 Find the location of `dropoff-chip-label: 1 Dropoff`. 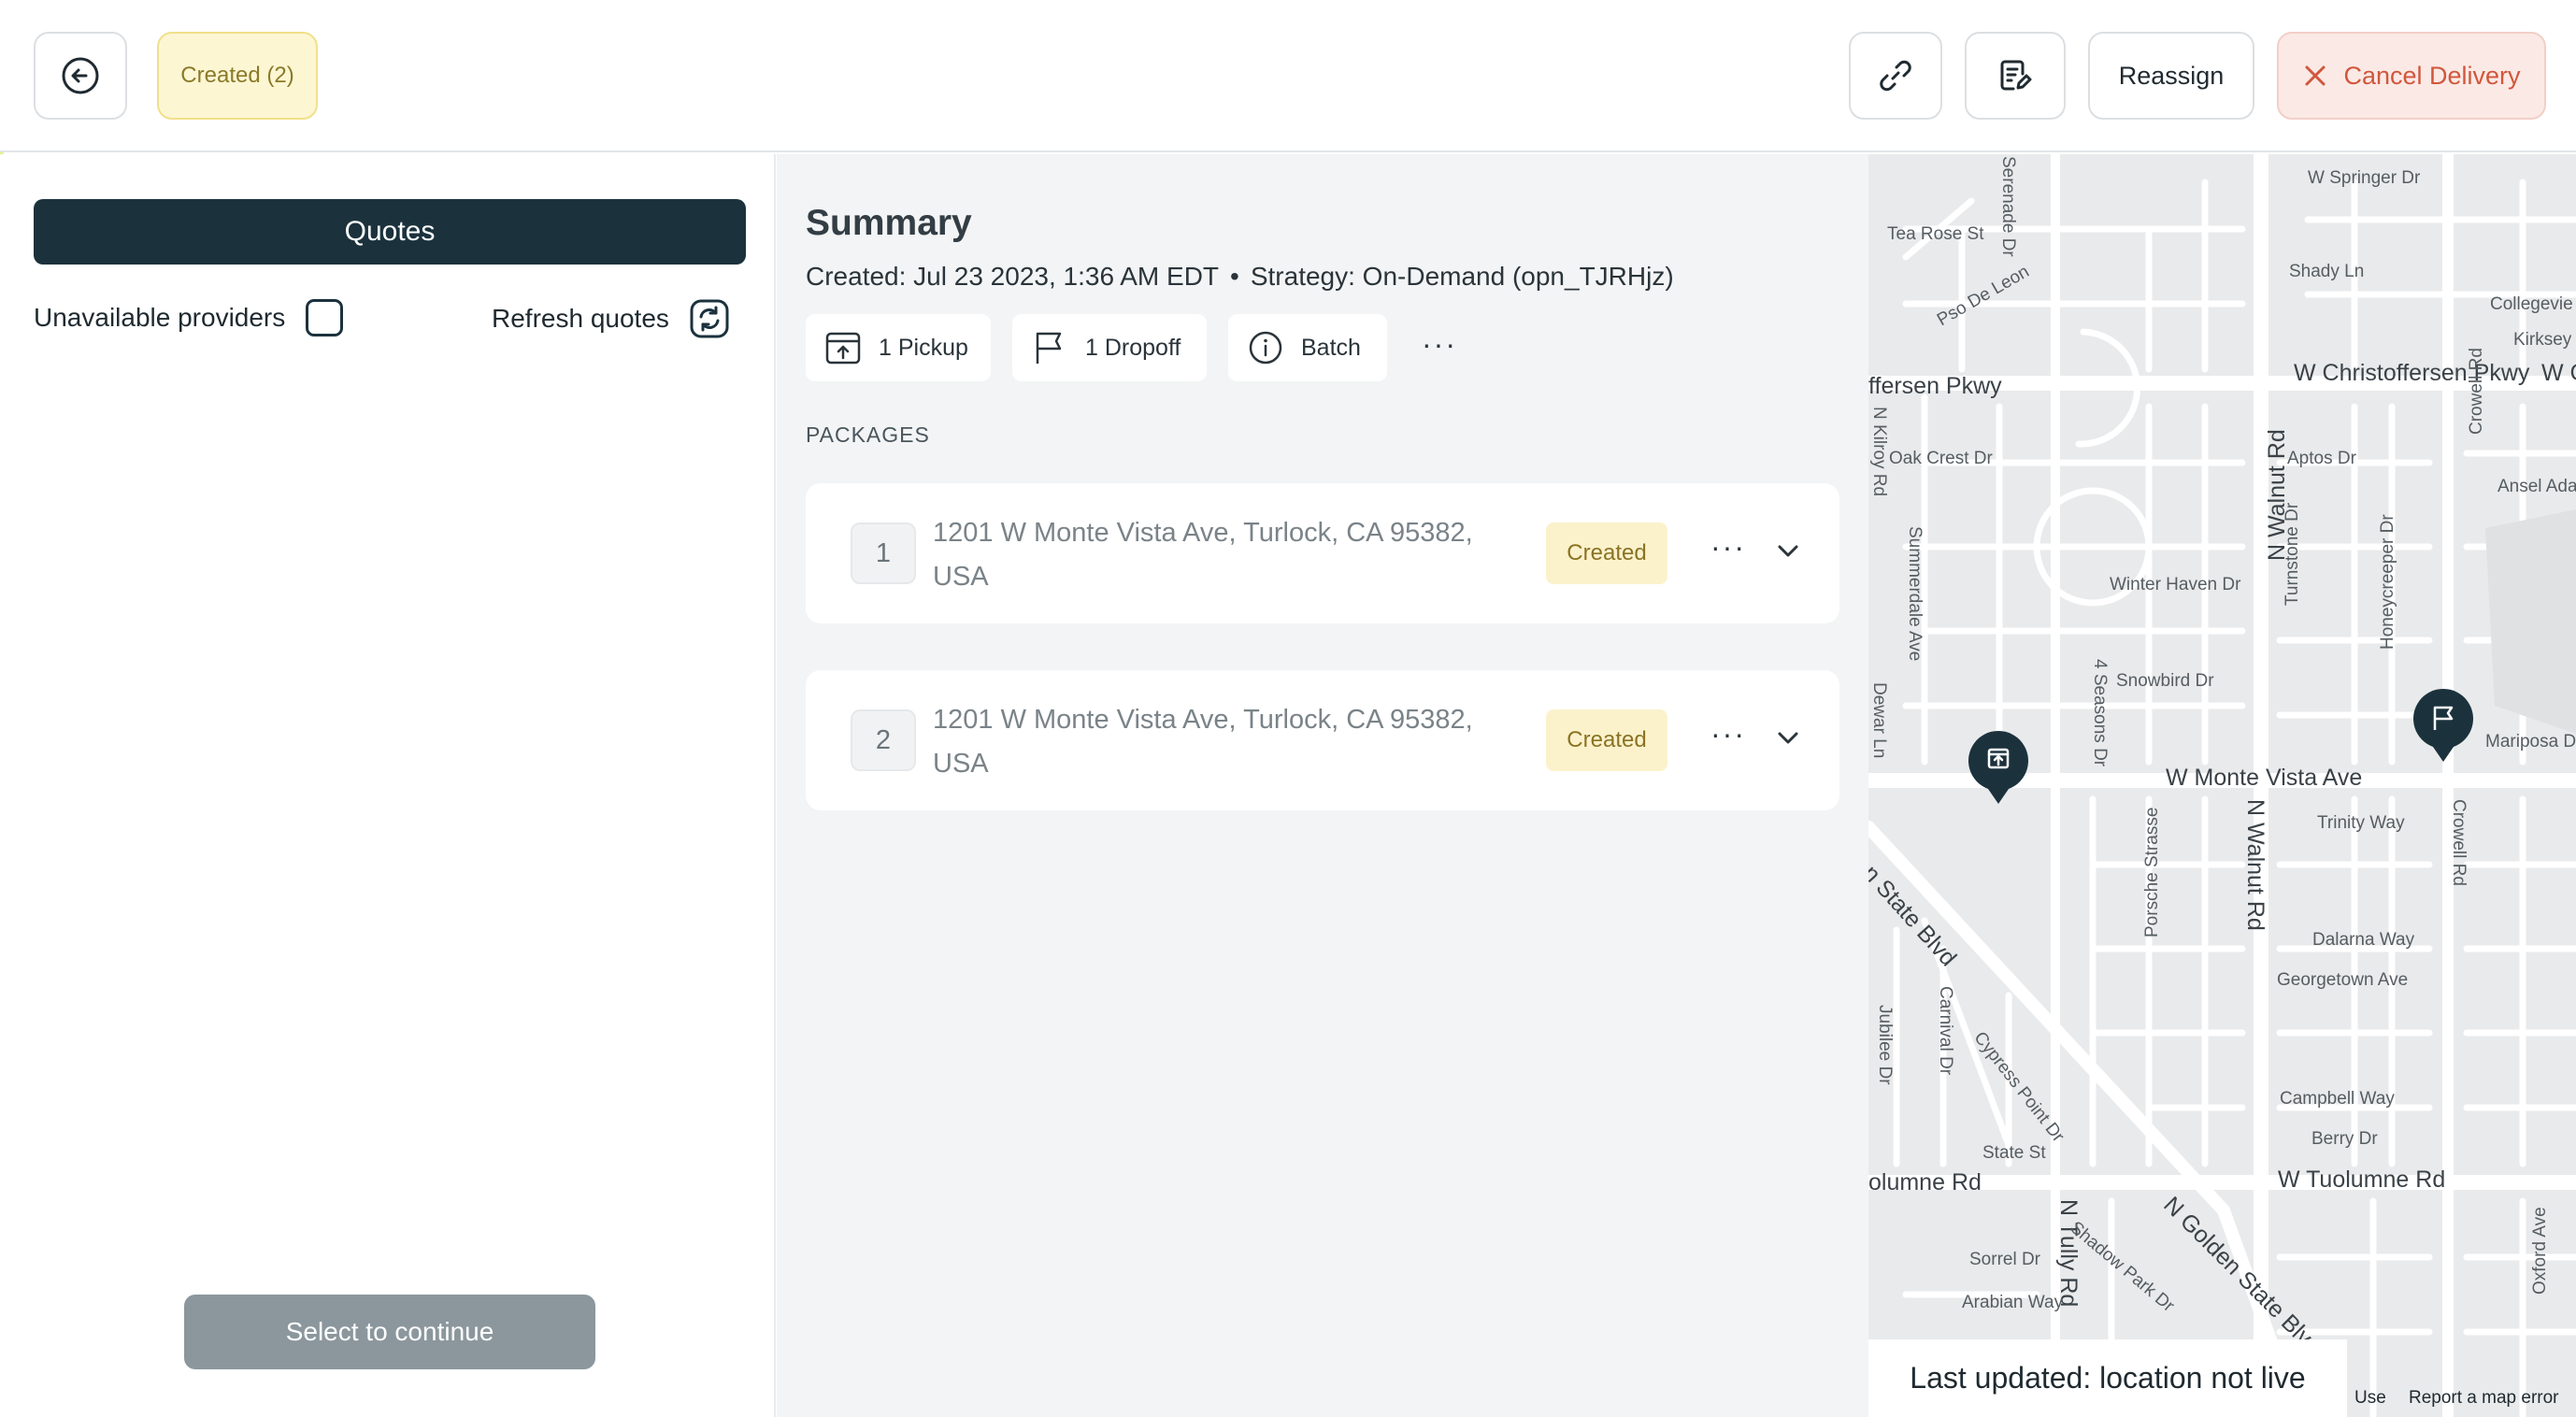

dropoff-chip-label: 1 Dropoff is located at coordinates (1133, 348).